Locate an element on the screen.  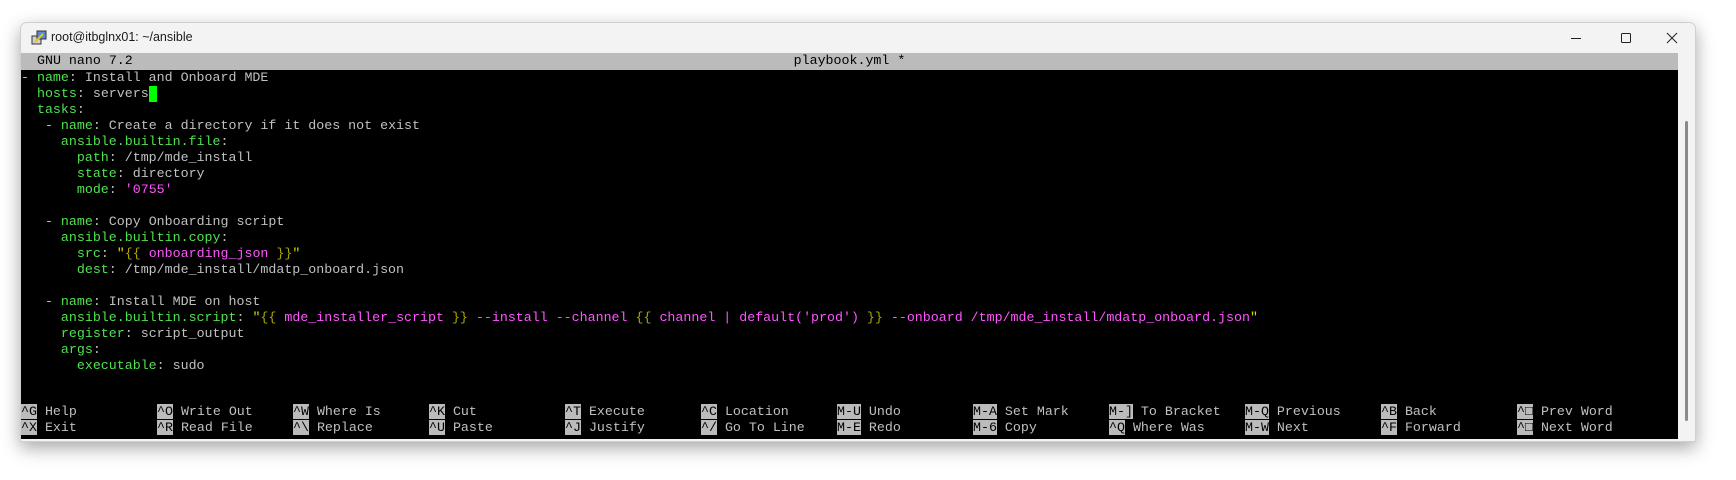
shortcut-item: M-6 Copy is located at coordinates (1005, 428).